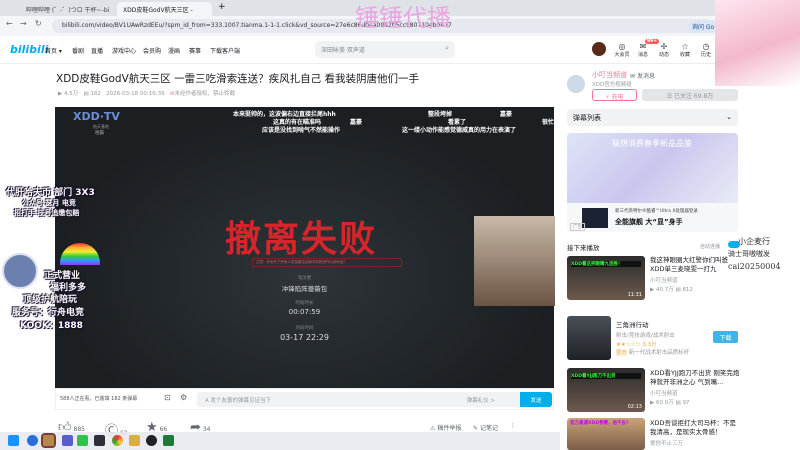 The width and height of the screenshot is (800, 450). Describe the element at coordinates (642, 55) in the screenshot. I see `label: 消息` at that location.